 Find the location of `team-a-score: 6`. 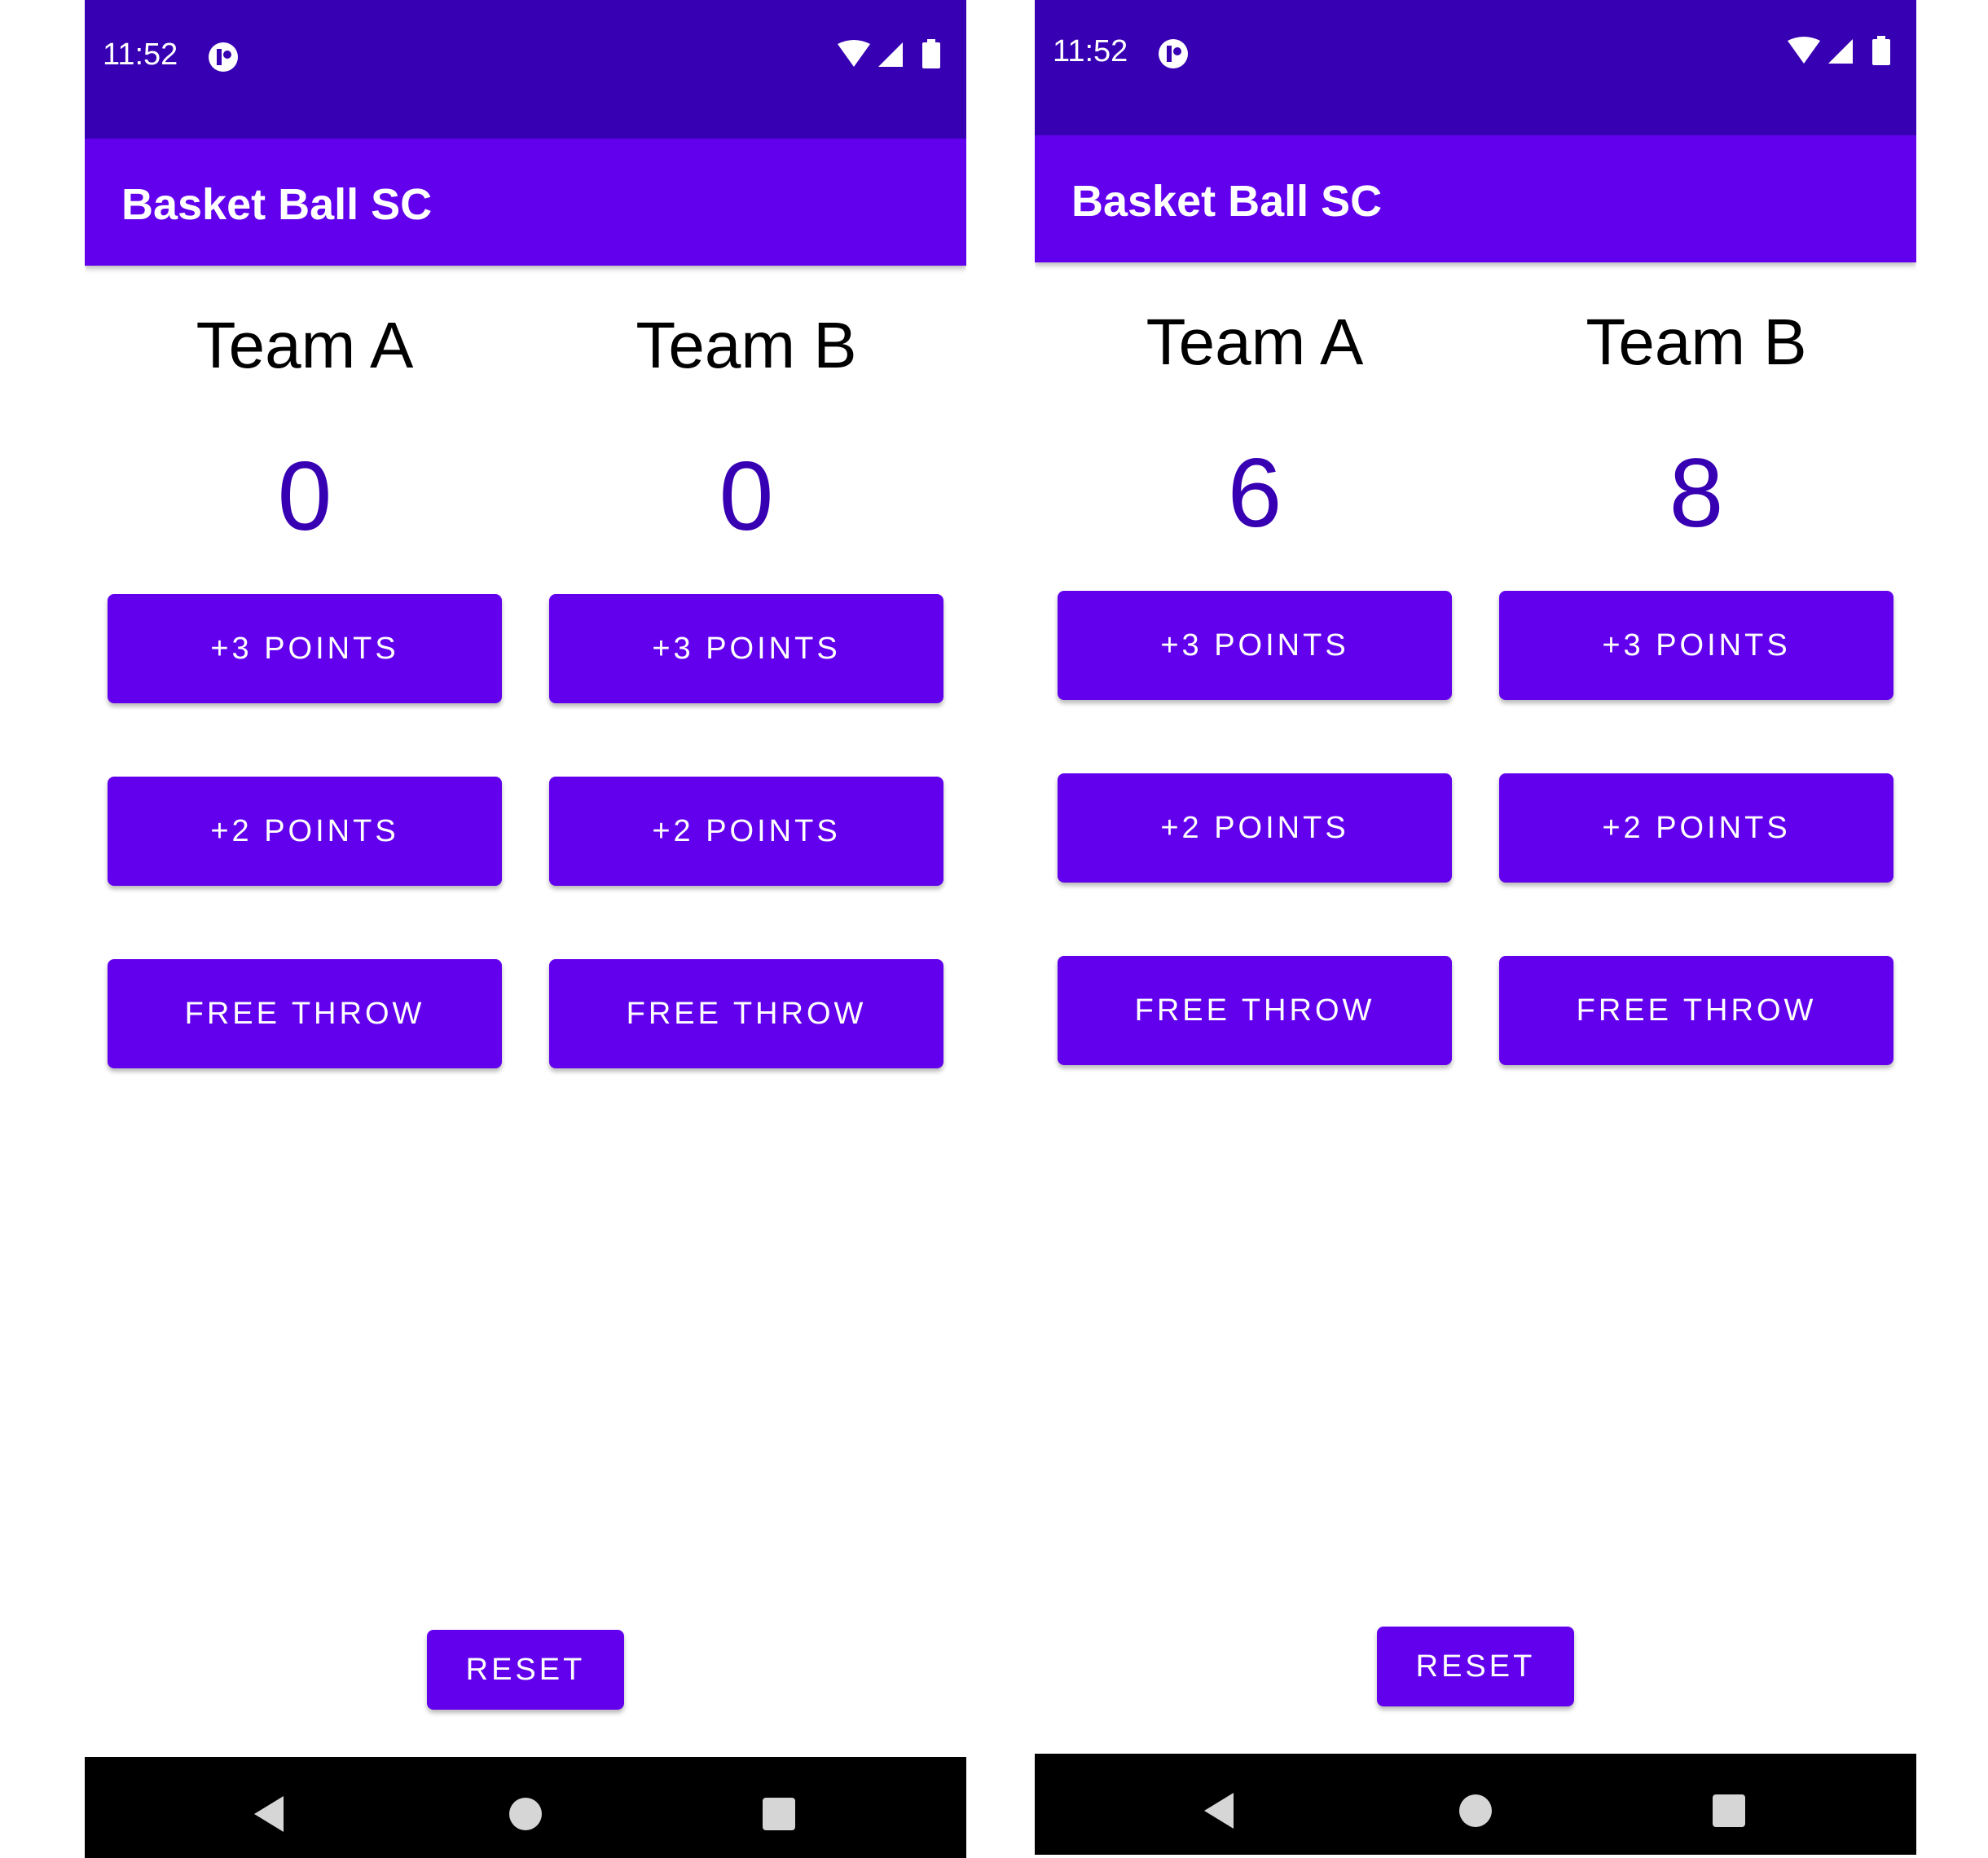

team-a-score: 6 is located at coordinates (1254, 493).